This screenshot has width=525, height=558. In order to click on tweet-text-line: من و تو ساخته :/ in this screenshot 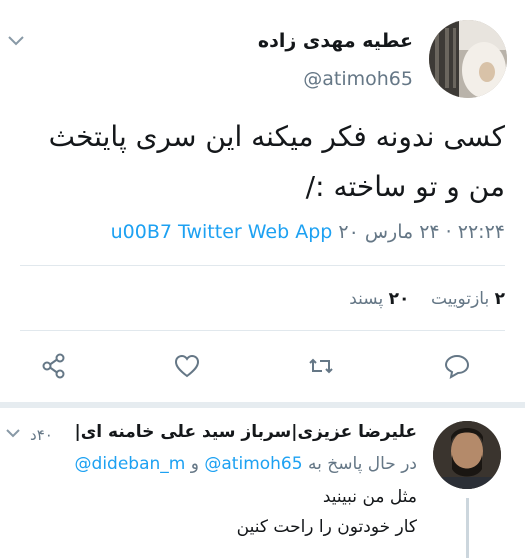, I will do `click(405, 186)`.